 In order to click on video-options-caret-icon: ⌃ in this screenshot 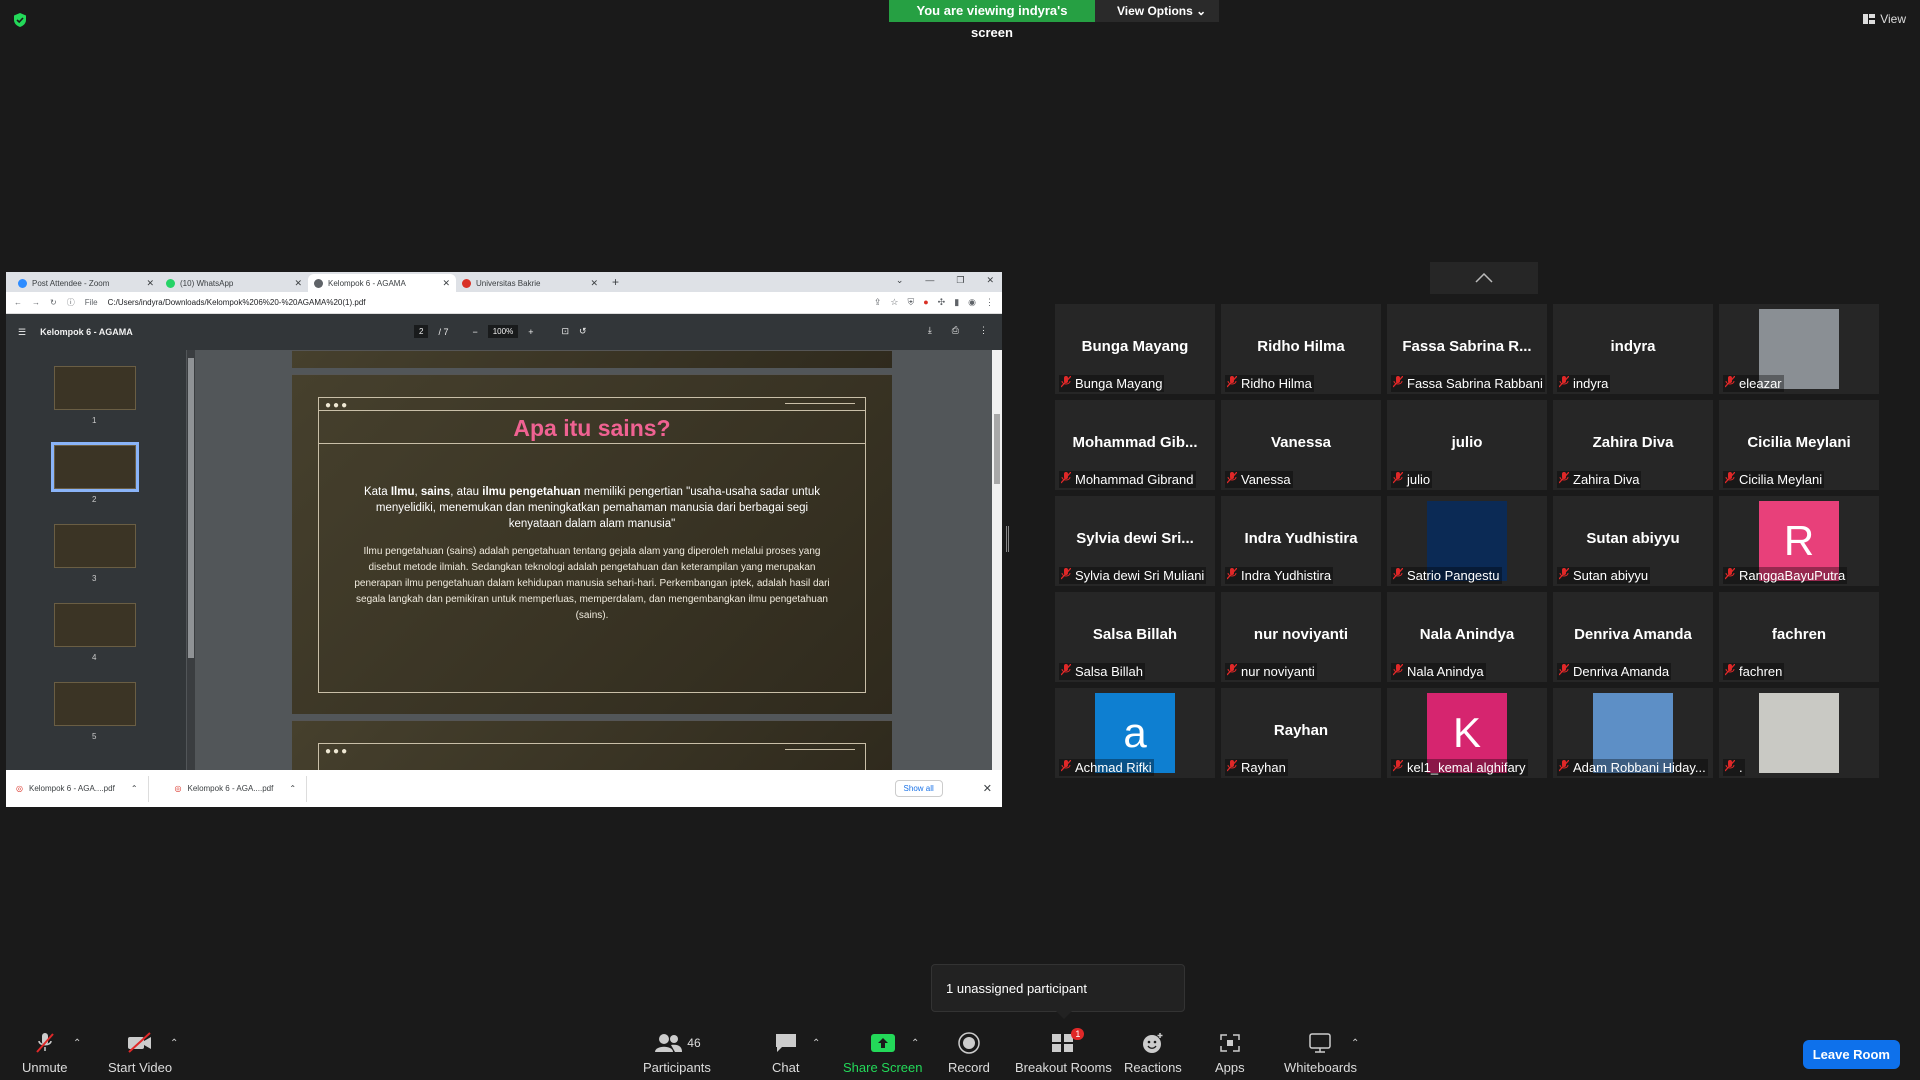, I will do `click(174, 1043)`.